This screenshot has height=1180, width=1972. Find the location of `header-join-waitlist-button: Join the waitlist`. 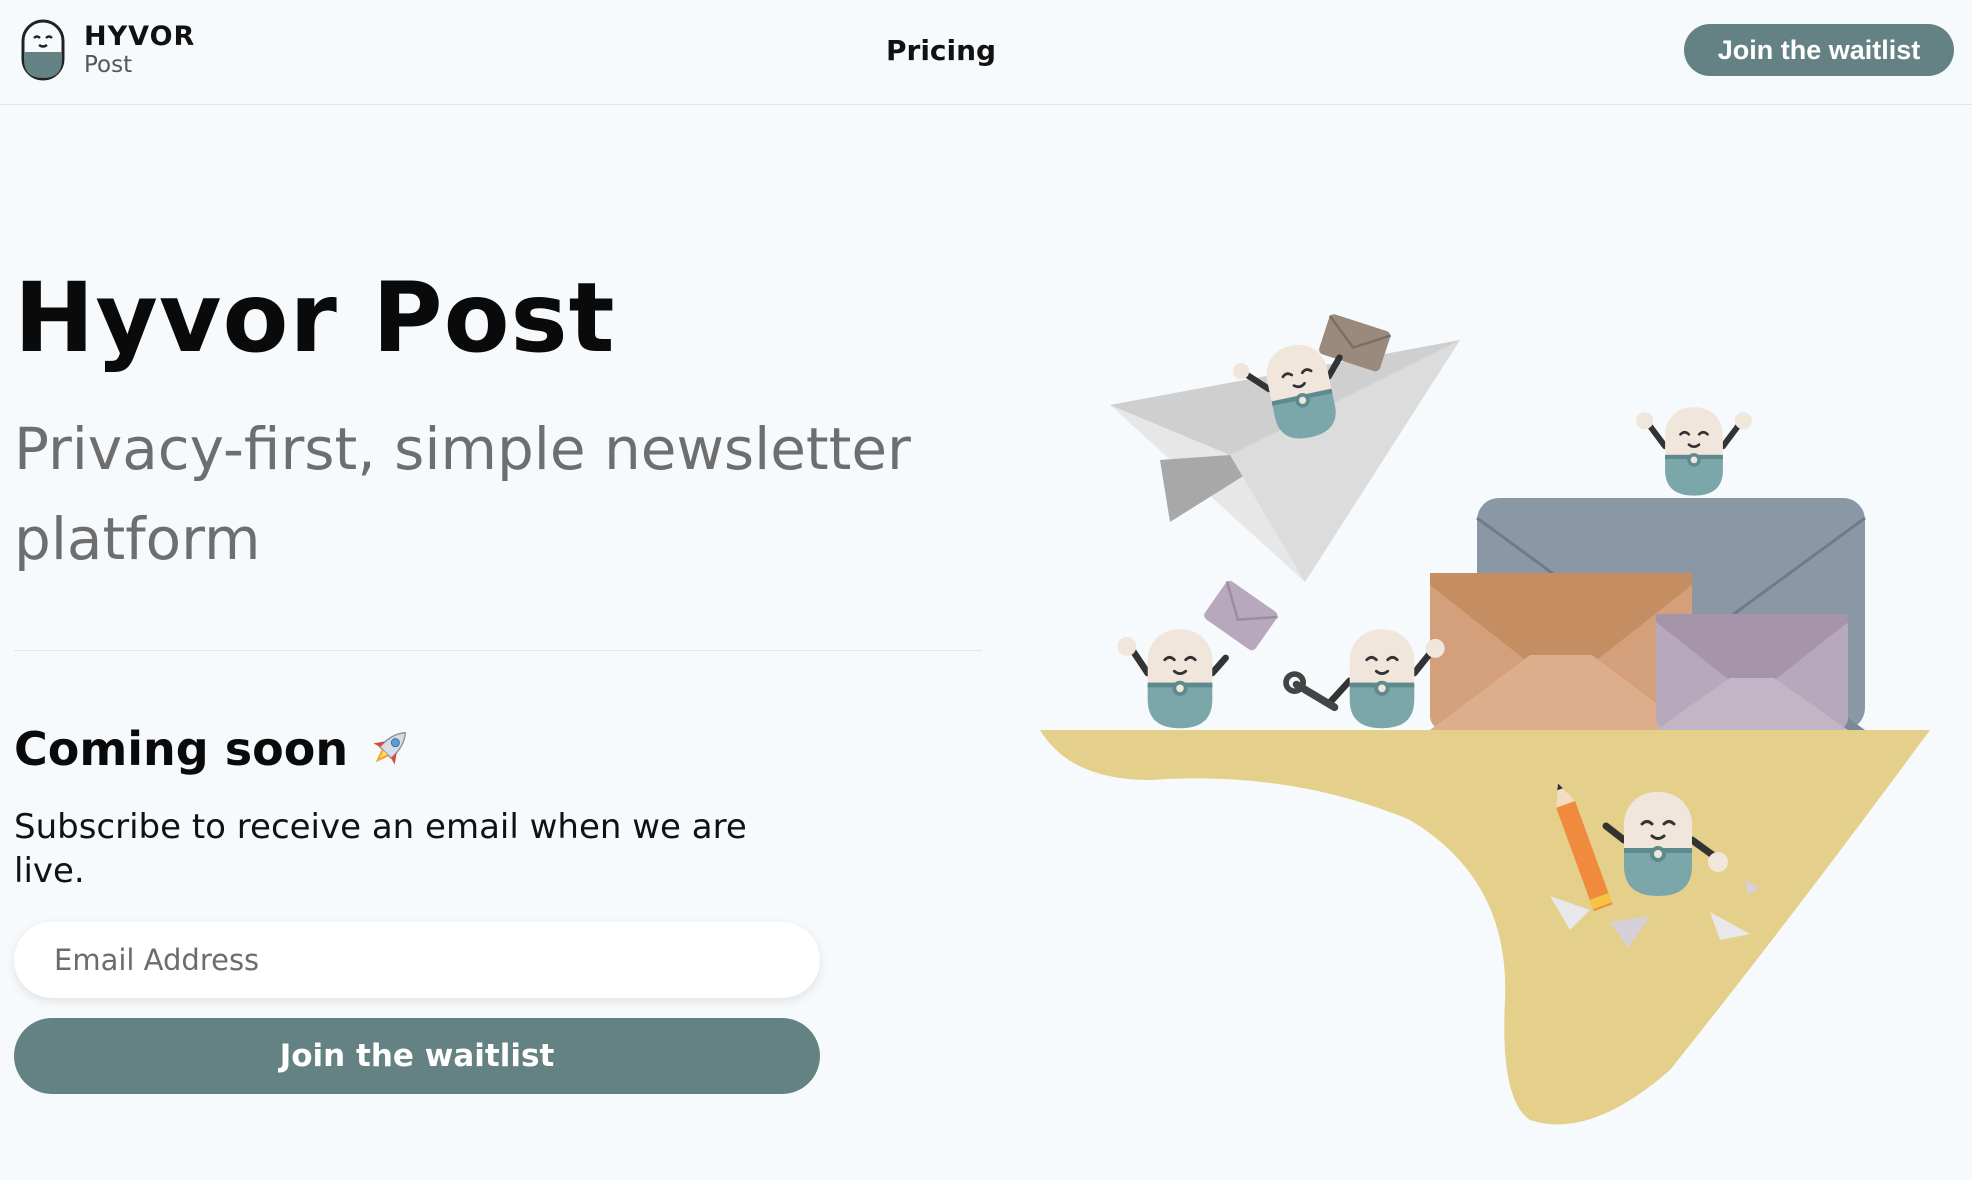

header-join-waitlist-button: Join the waitlist is located at coordinates (1819, 50).